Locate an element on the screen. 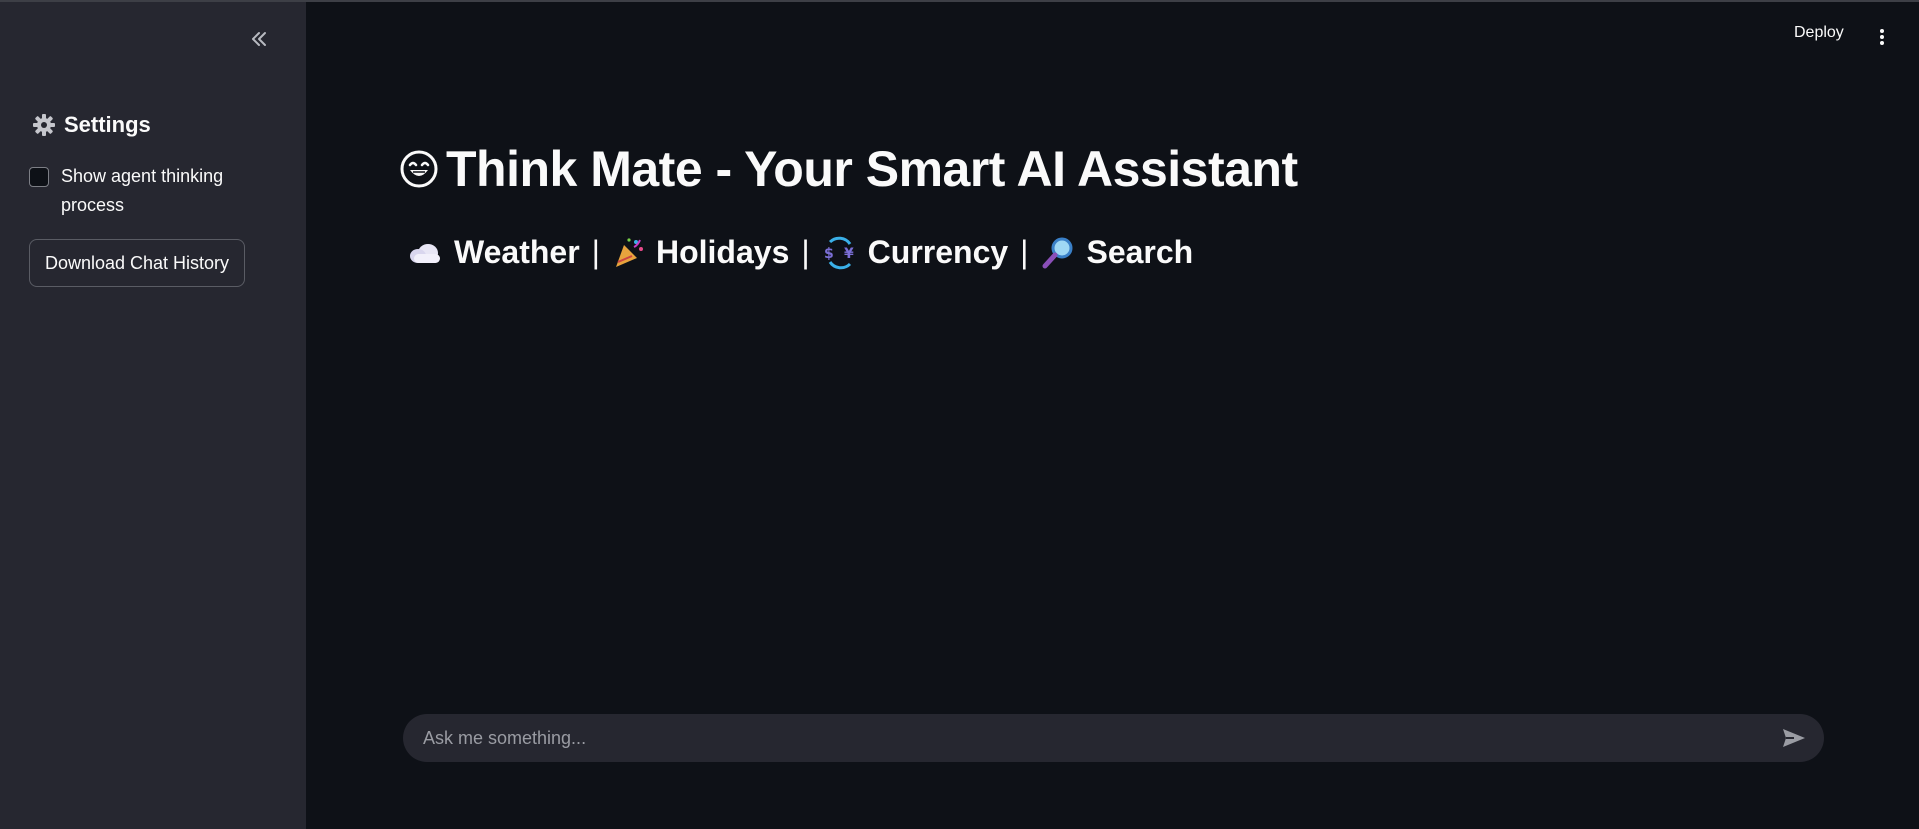 This screenshot has width=1919, height=829. cloud-icon is located at coordinates (426, 253).